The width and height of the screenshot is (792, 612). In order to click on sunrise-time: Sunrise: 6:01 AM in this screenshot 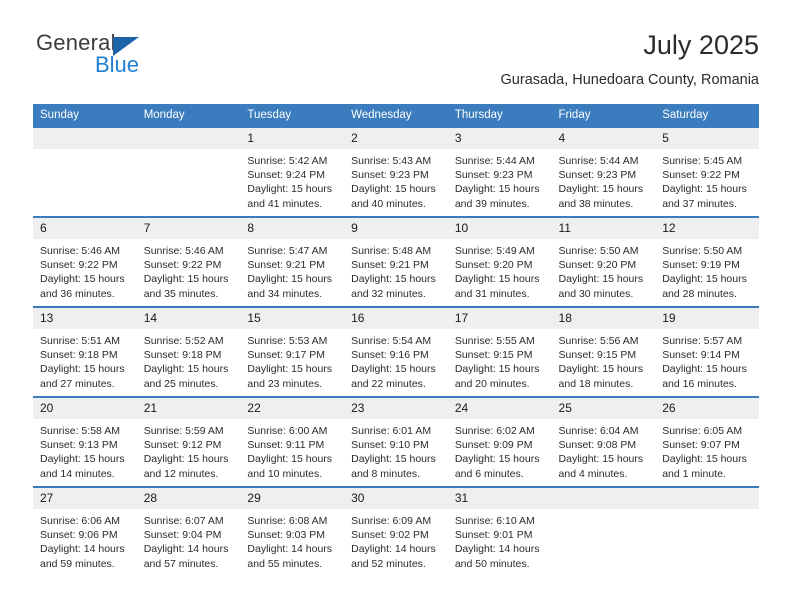, I will do `click(391, 431)`.